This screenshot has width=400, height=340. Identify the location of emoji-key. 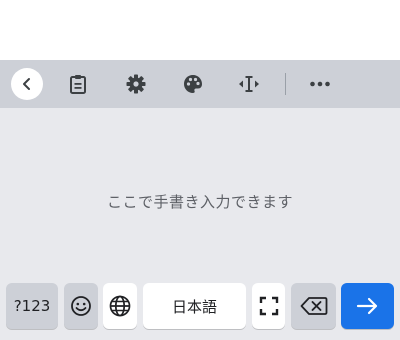
(81, 306).